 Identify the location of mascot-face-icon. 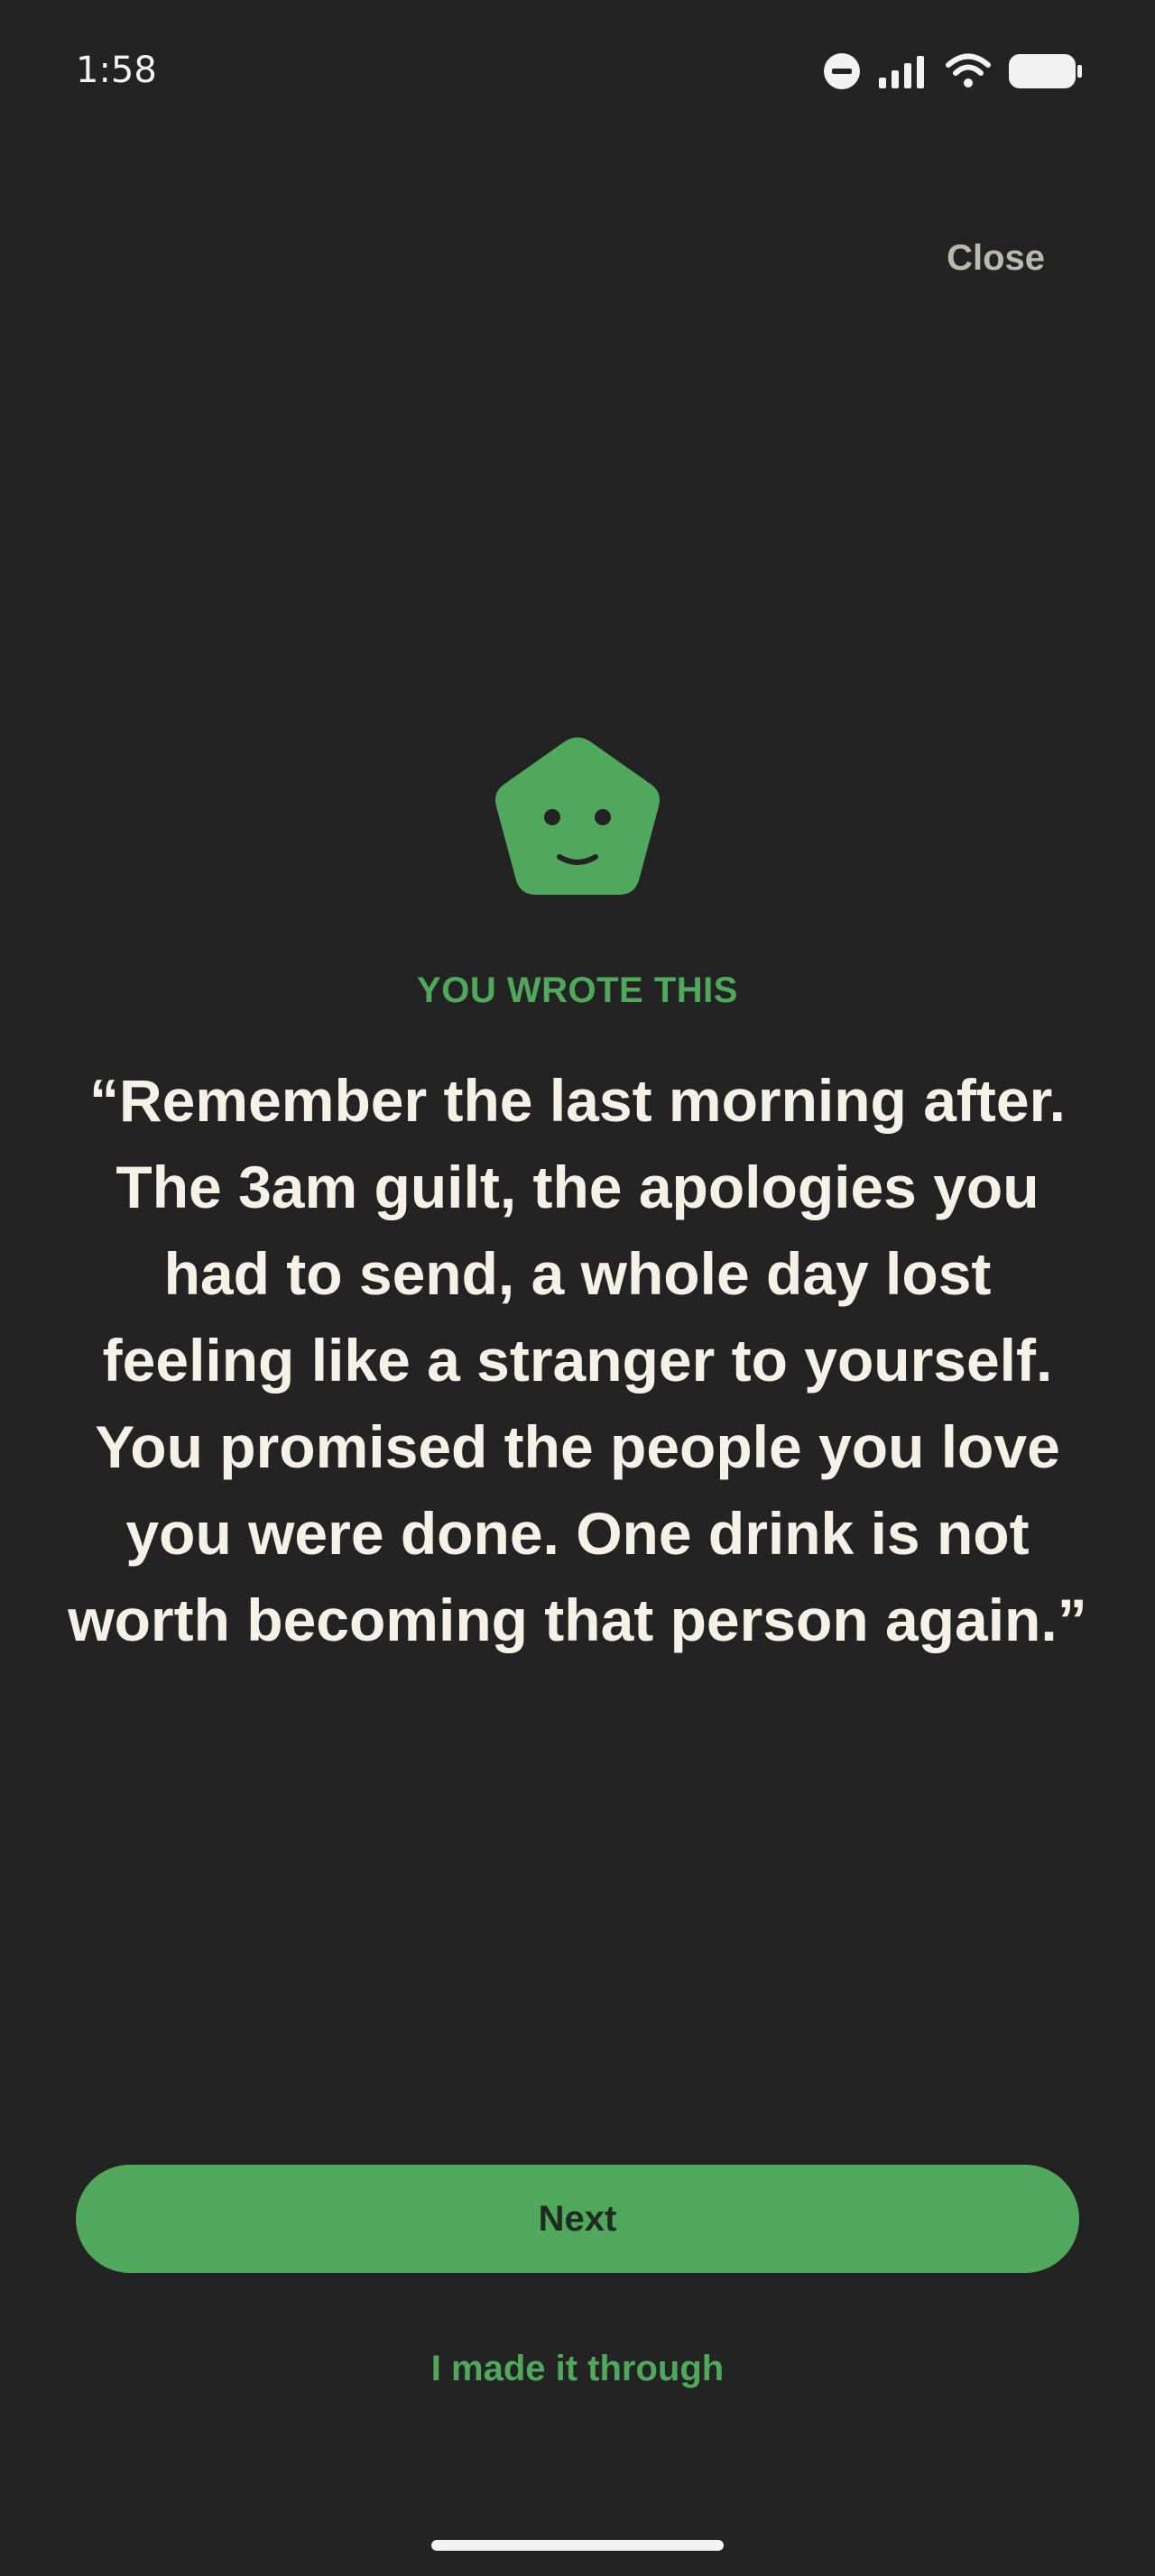
(577, 818).